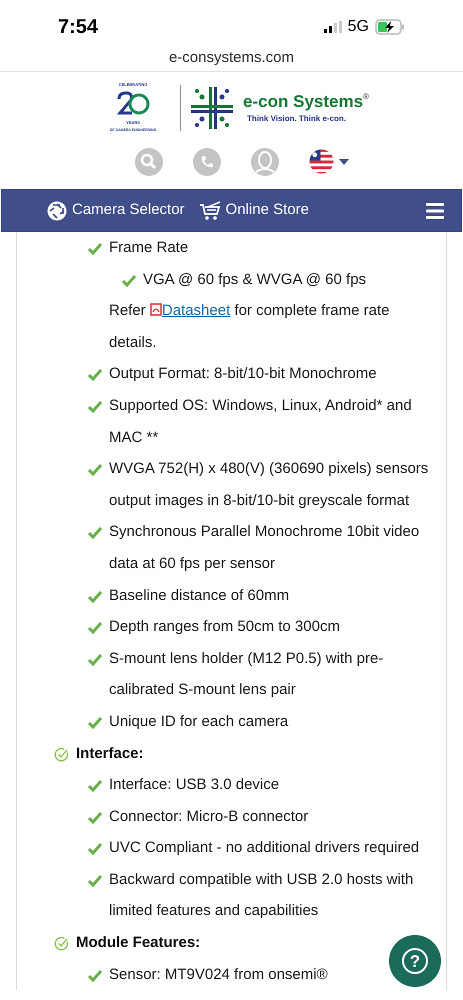 The width and height of the screenshot is (463, 1000). I want to click on feature-text: Supported OS: Windows, Linux, Android* and MAC **, so click(261, 422).